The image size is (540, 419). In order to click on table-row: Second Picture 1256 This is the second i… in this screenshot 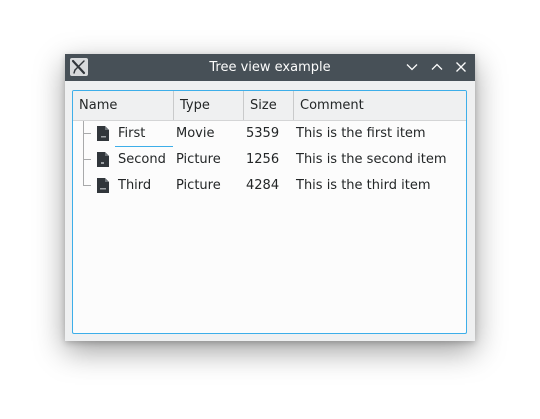, I will do `click(269, 160)`.